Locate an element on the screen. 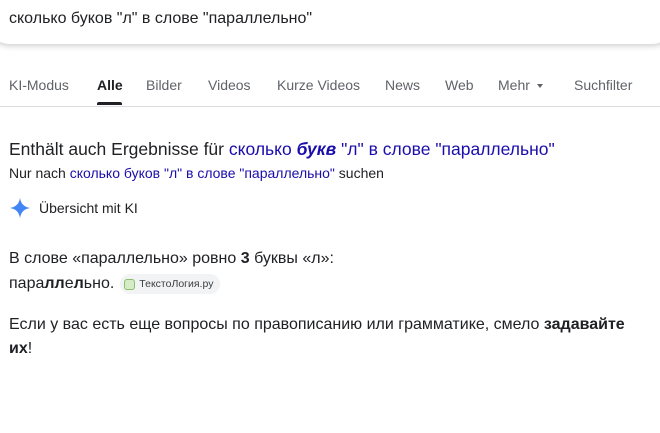 The image size is (660, 433). word-segment-a: пара is located at coordinates (27, 283).